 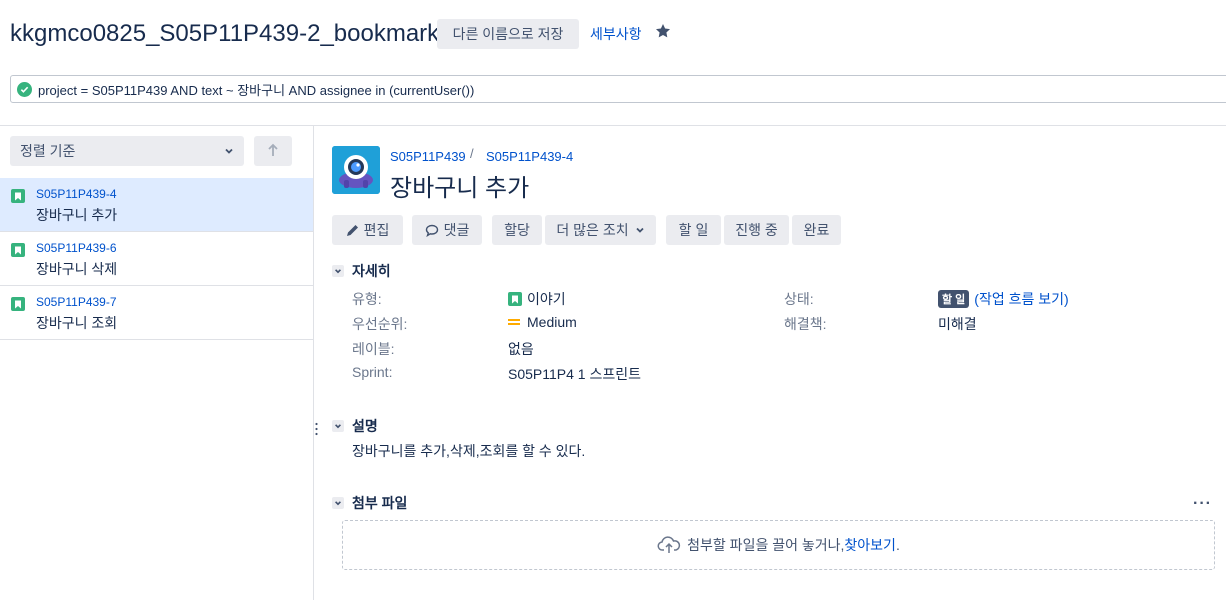 I want to click on header-divider, so click(x=613, y=125).